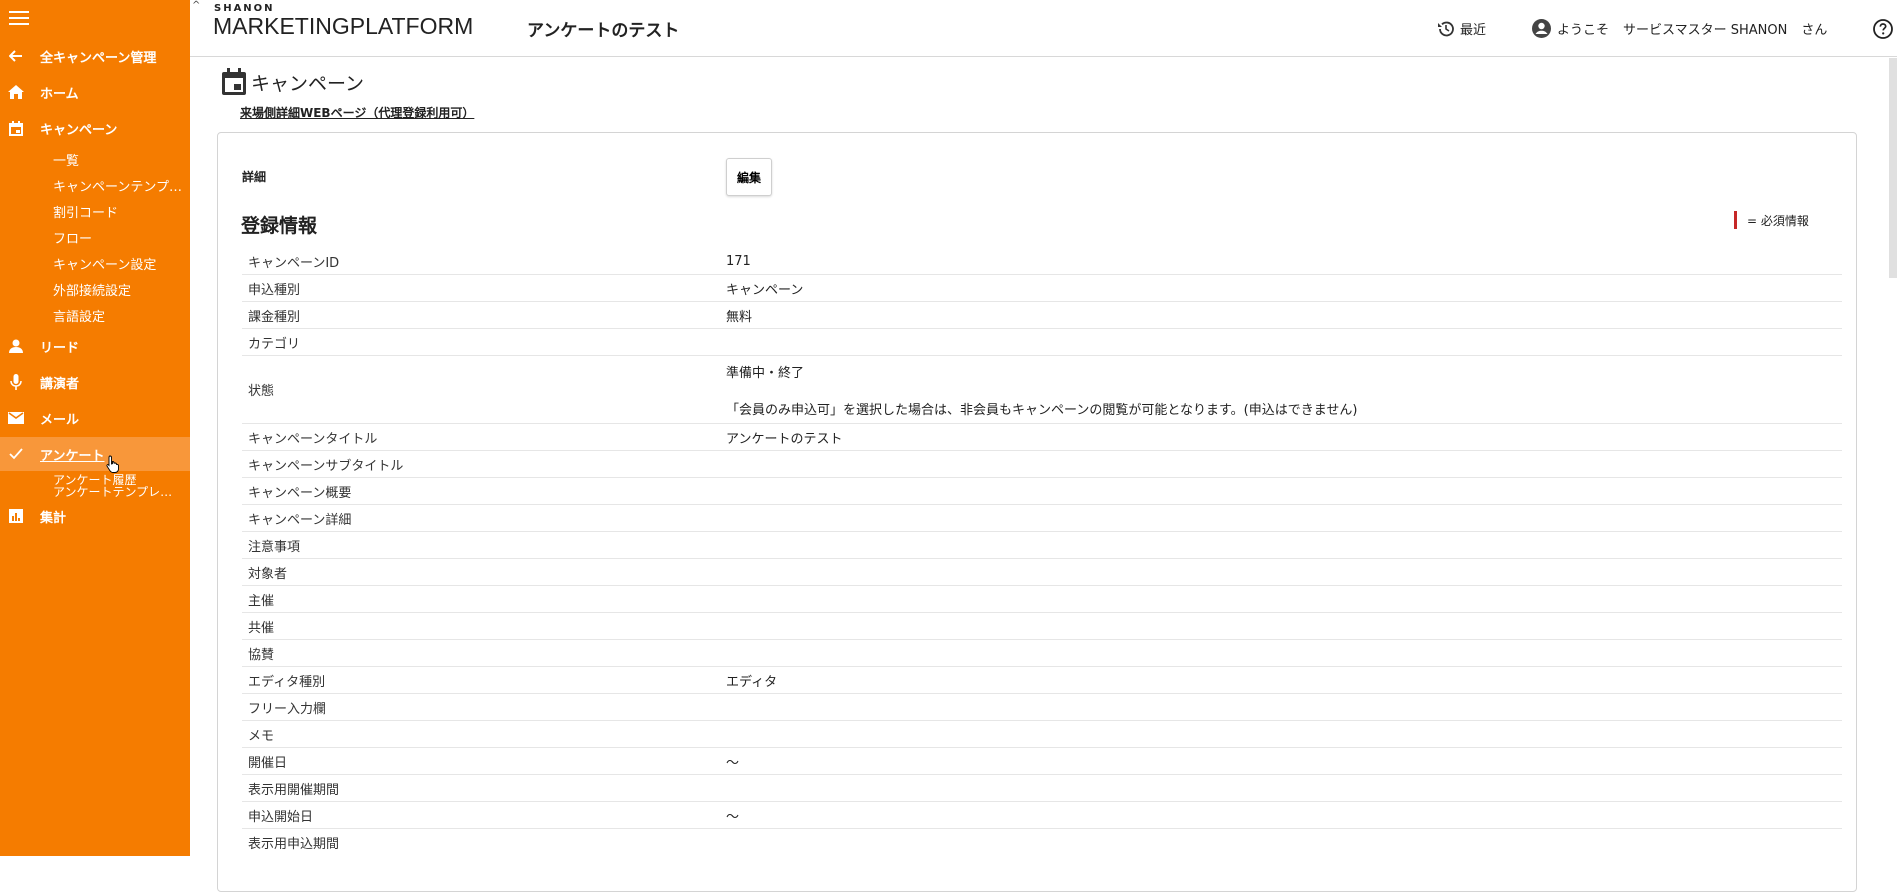 This screenshot has width=1897, height=892. Describe the element at coordinates (274, 317) in the screenshot. I see `row-key: 課金種別` at that location.